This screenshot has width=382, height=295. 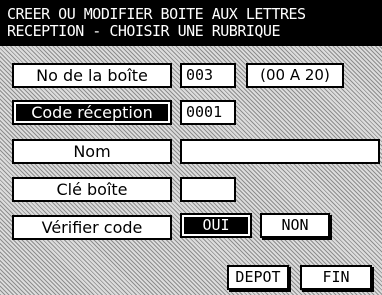 I want to click on verify-code-label: Vérifier code, so click(x=92, y=227).